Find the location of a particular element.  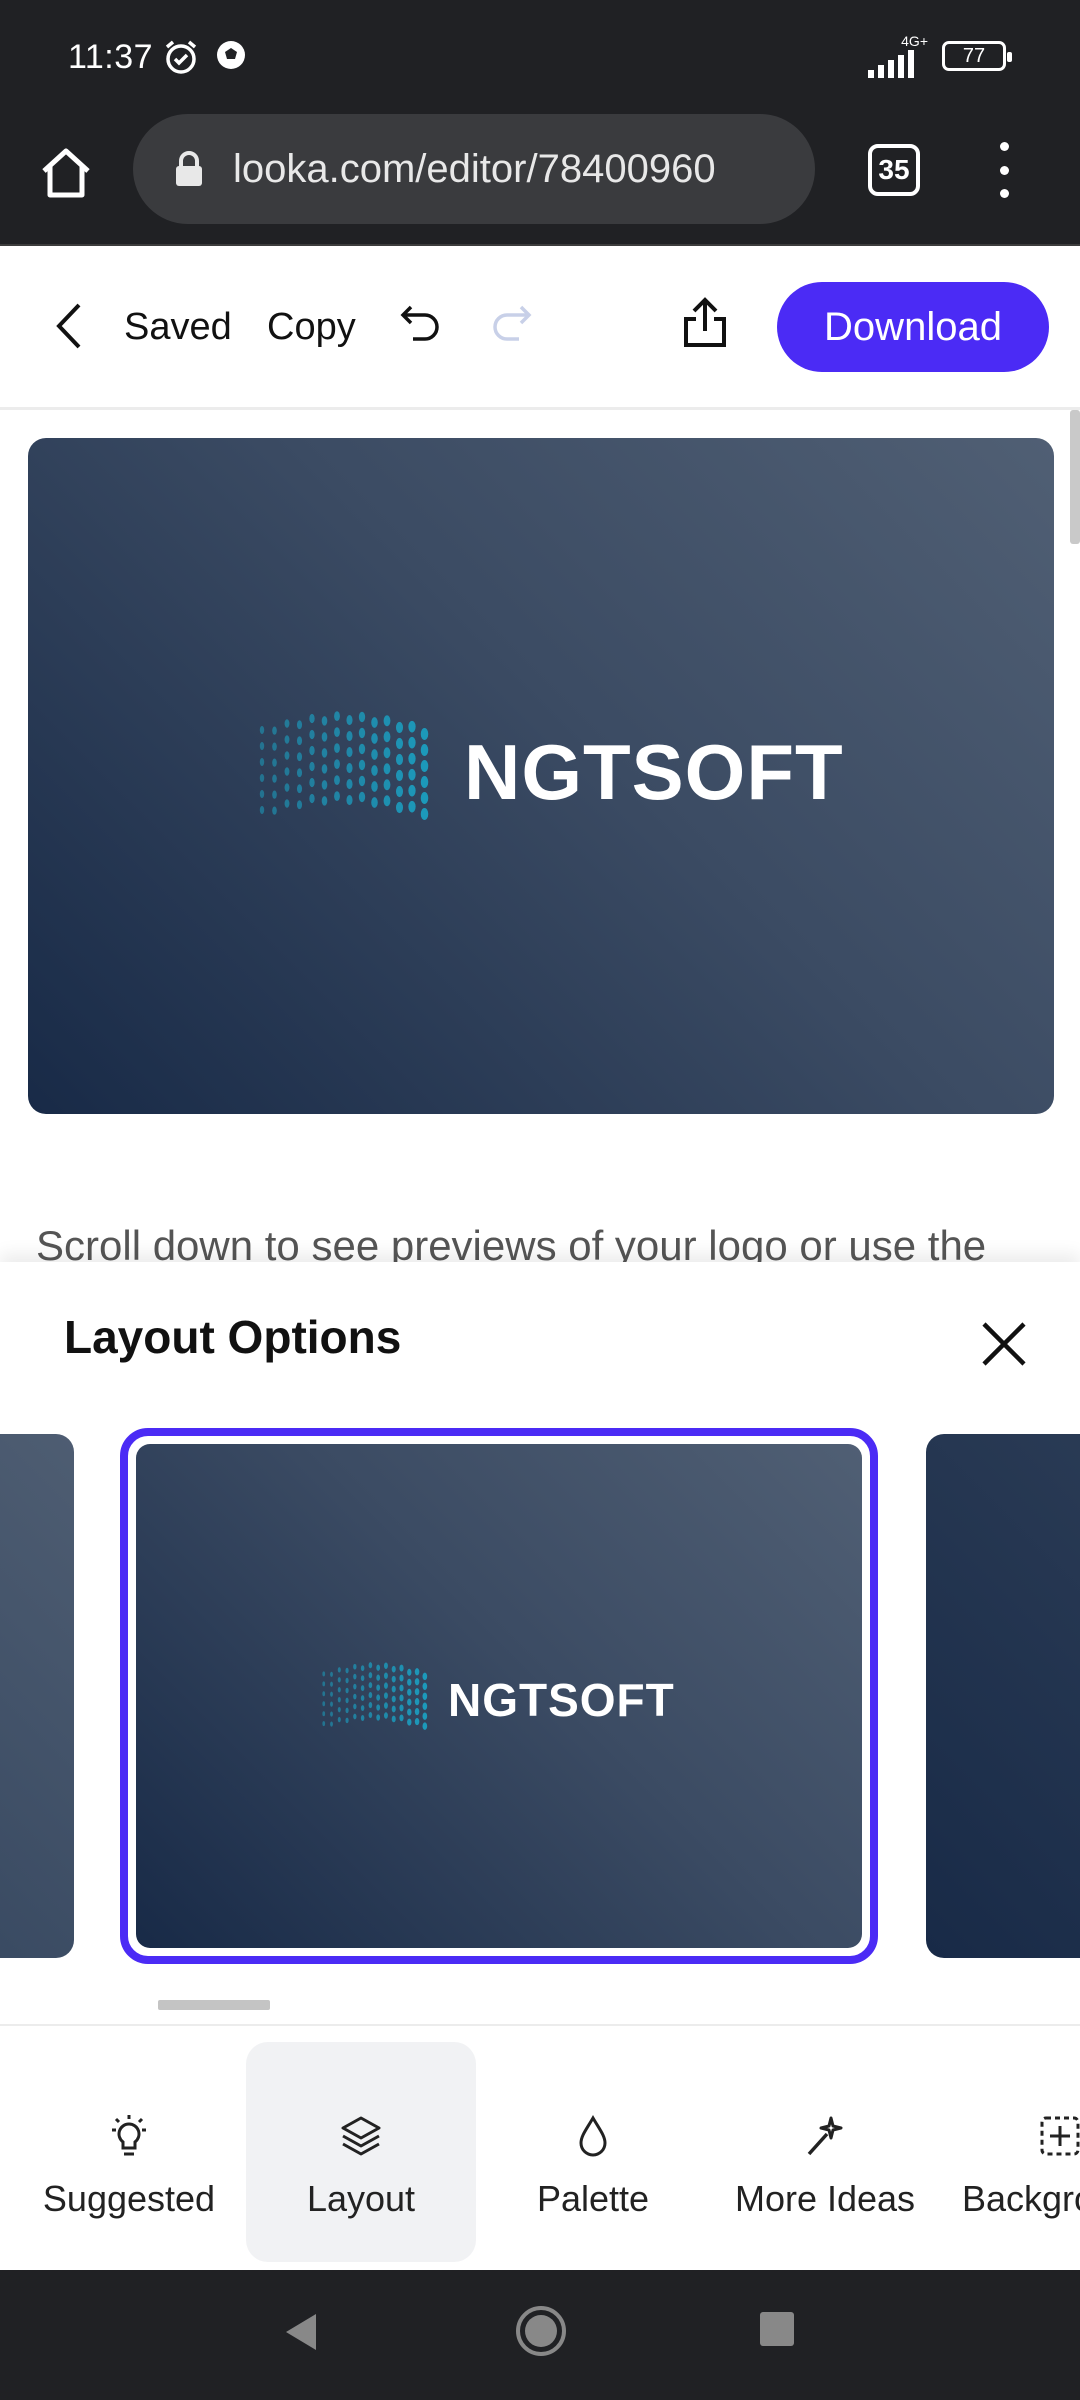

browser-toolbar: looka.com/editor/78400960 35 is located at coordinates (540, 179).